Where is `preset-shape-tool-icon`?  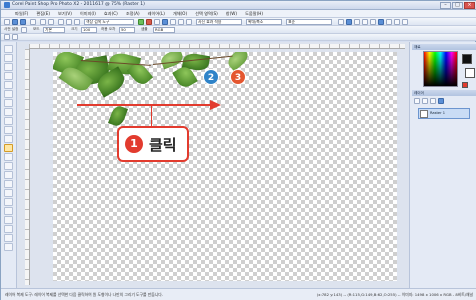 preset-shape-tool-icon is located at coordinates (8, 229).